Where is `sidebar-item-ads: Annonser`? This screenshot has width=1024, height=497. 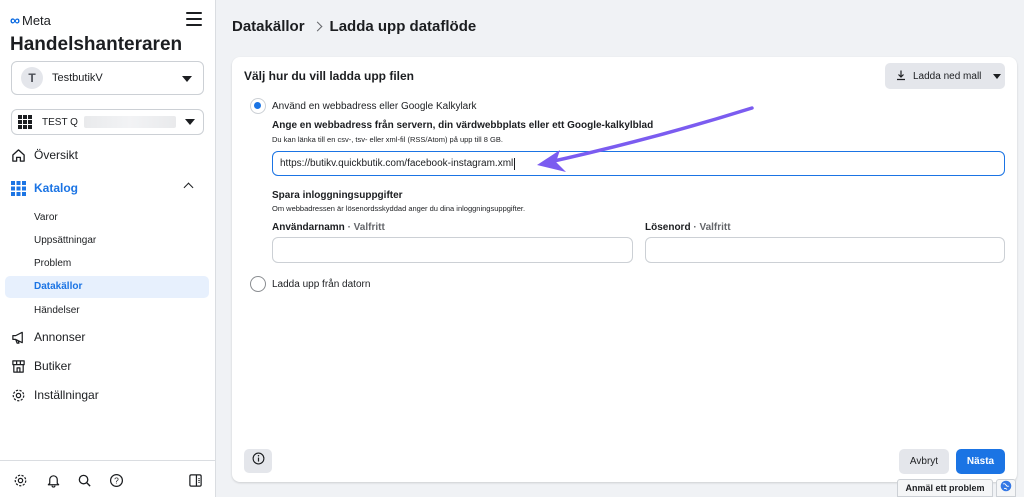
sidebar-item-ads: Annonser is located at coordinates (47, 337).